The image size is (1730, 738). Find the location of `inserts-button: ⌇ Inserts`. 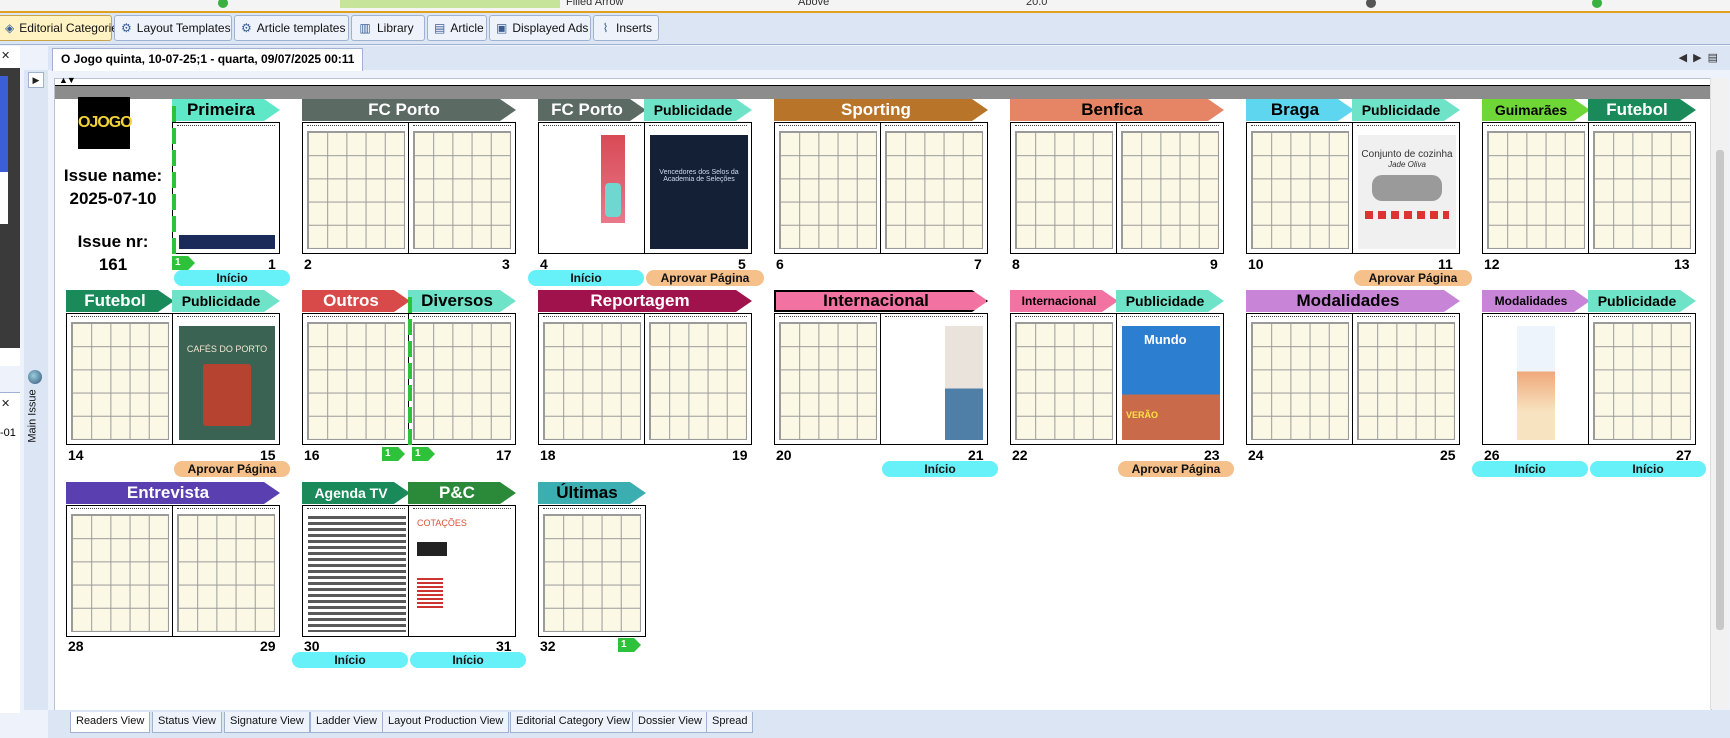

inserts-button: ⌇ Inserts is located at coordinates (626, 28).